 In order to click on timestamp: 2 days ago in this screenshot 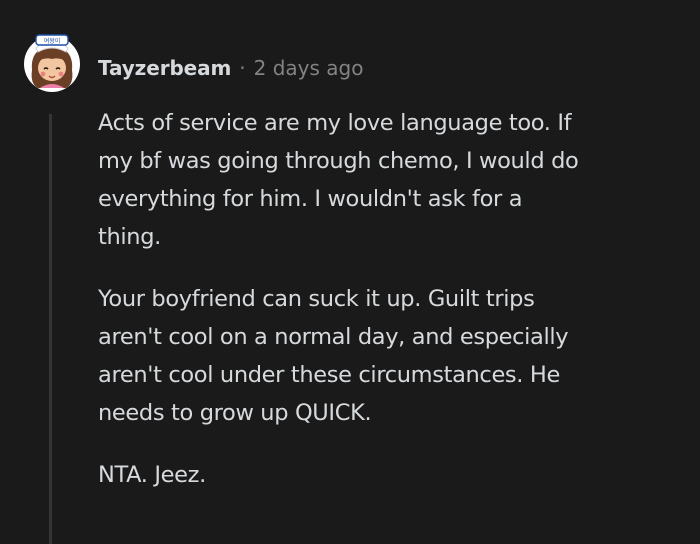, I will do `click(309, 68)`.